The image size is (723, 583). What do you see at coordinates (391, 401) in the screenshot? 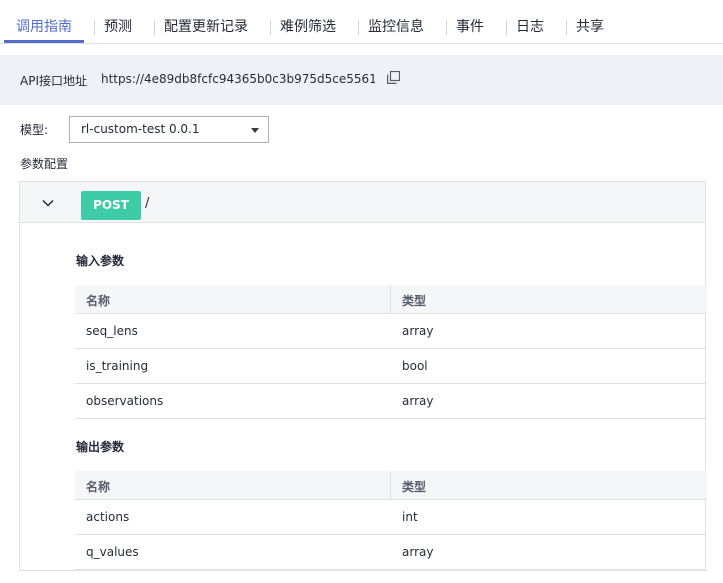
I see `table-row: observations array` at bounding box center [391, 401].